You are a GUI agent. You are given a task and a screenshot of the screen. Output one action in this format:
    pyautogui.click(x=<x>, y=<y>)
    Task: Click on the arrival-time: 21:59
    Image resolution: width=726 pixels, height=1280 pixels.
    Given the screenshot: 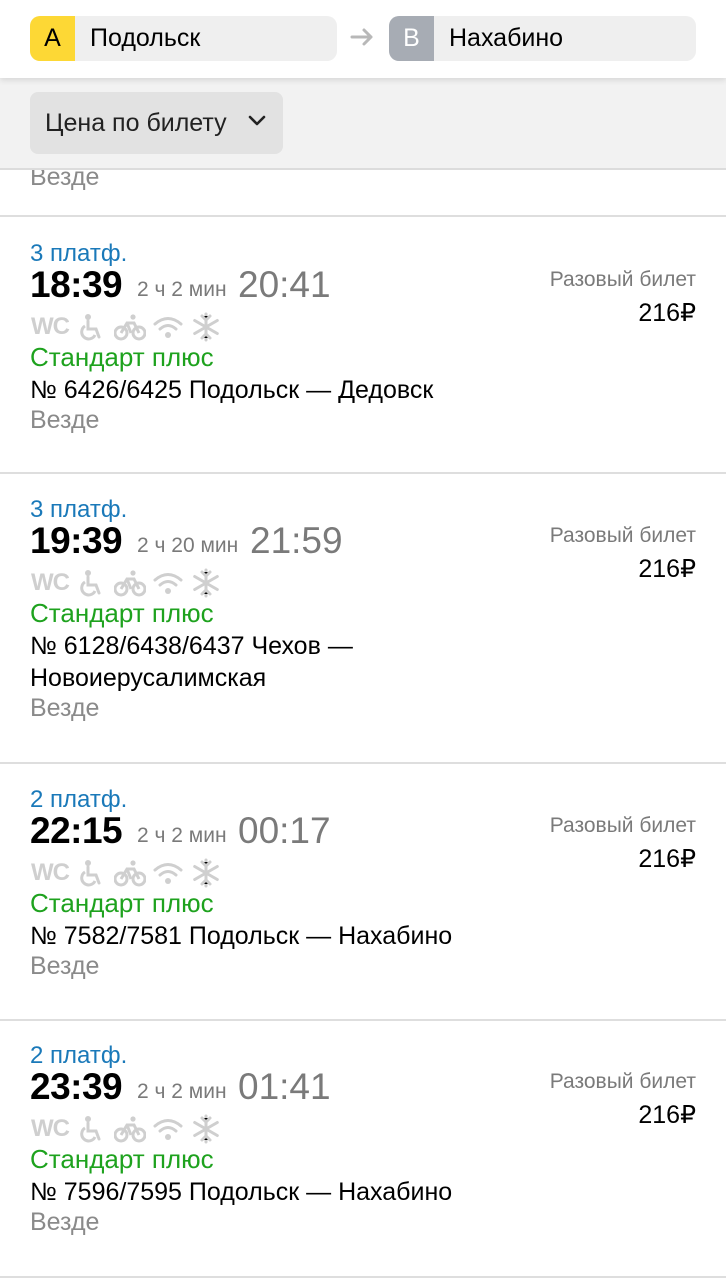 What is the action you would take?
    pyautogui.click(x=296, y=540)
    